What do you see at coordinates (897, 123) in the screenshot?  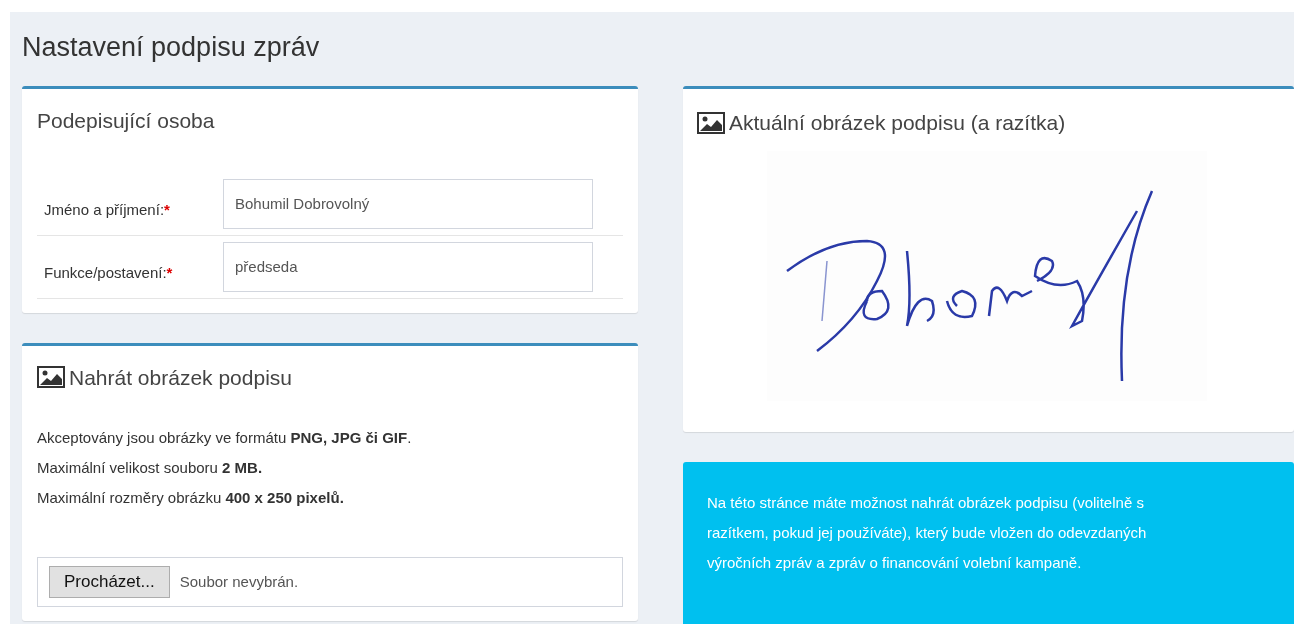 I see `panel-title: Aktuální obrázek podpisu (a razítka)` at bounding box center [897, 123].